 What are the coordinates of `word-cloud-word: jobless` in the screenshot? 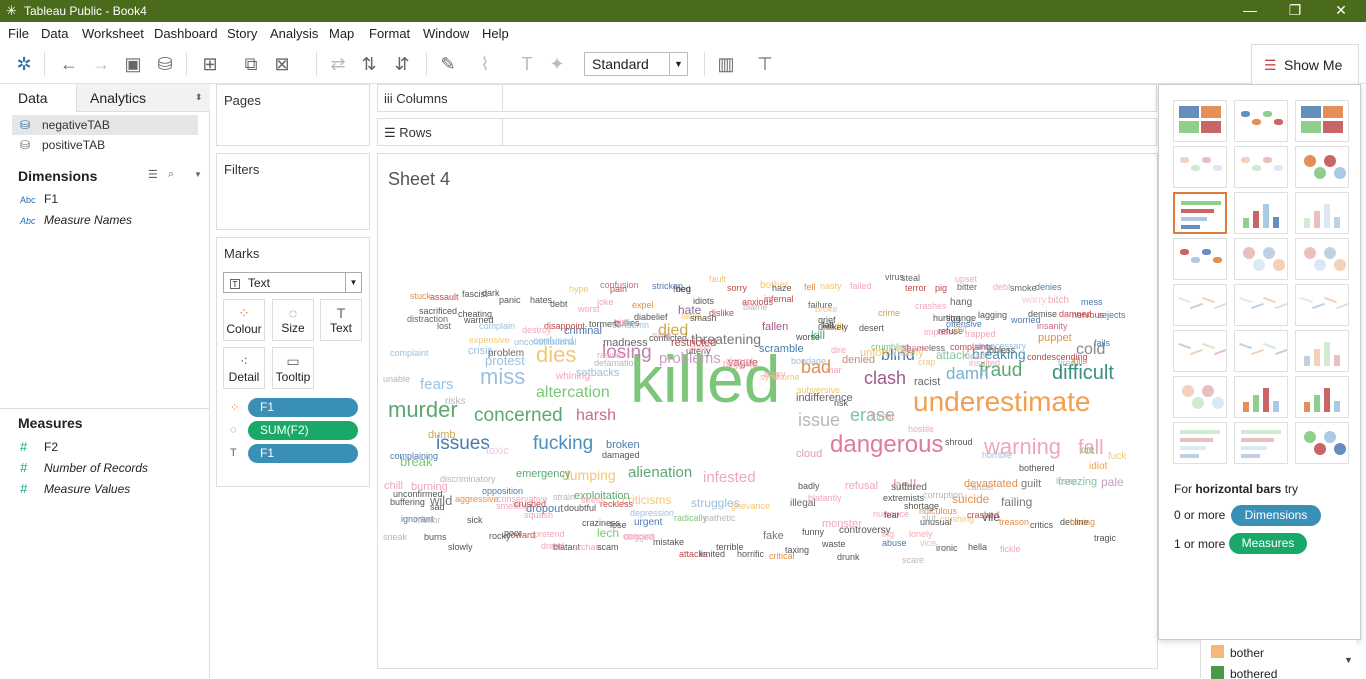 It's located at (1001, 350).